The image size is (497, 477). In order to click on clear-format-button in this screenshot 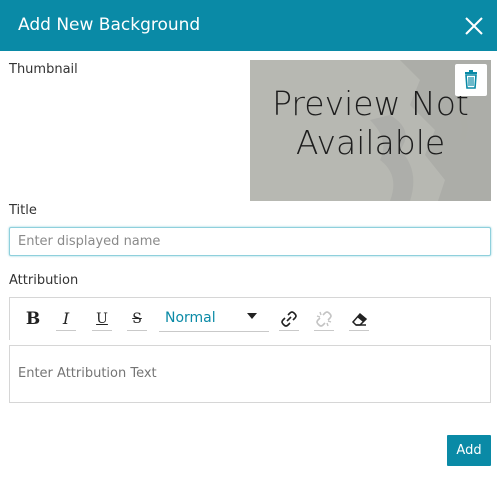, I will do `click(359, 319)`.